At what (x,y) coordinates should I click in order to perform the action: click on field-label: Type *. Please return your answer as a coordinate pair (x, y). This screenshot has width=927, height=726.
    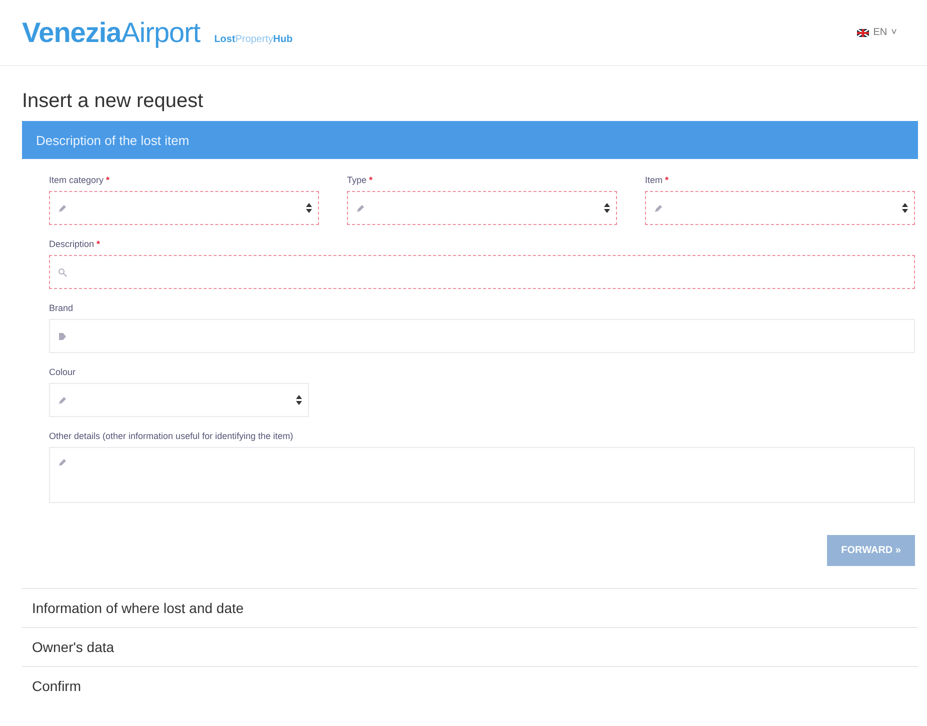
    Looking at the image, I should click on (360, 180).